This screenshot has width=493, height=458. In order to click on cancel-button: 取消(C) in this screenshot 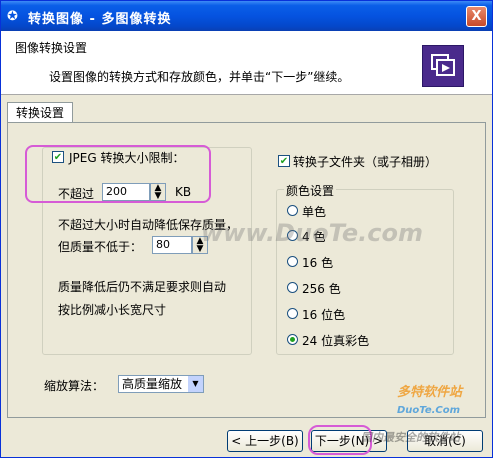, I will do `click(445, 441)`.